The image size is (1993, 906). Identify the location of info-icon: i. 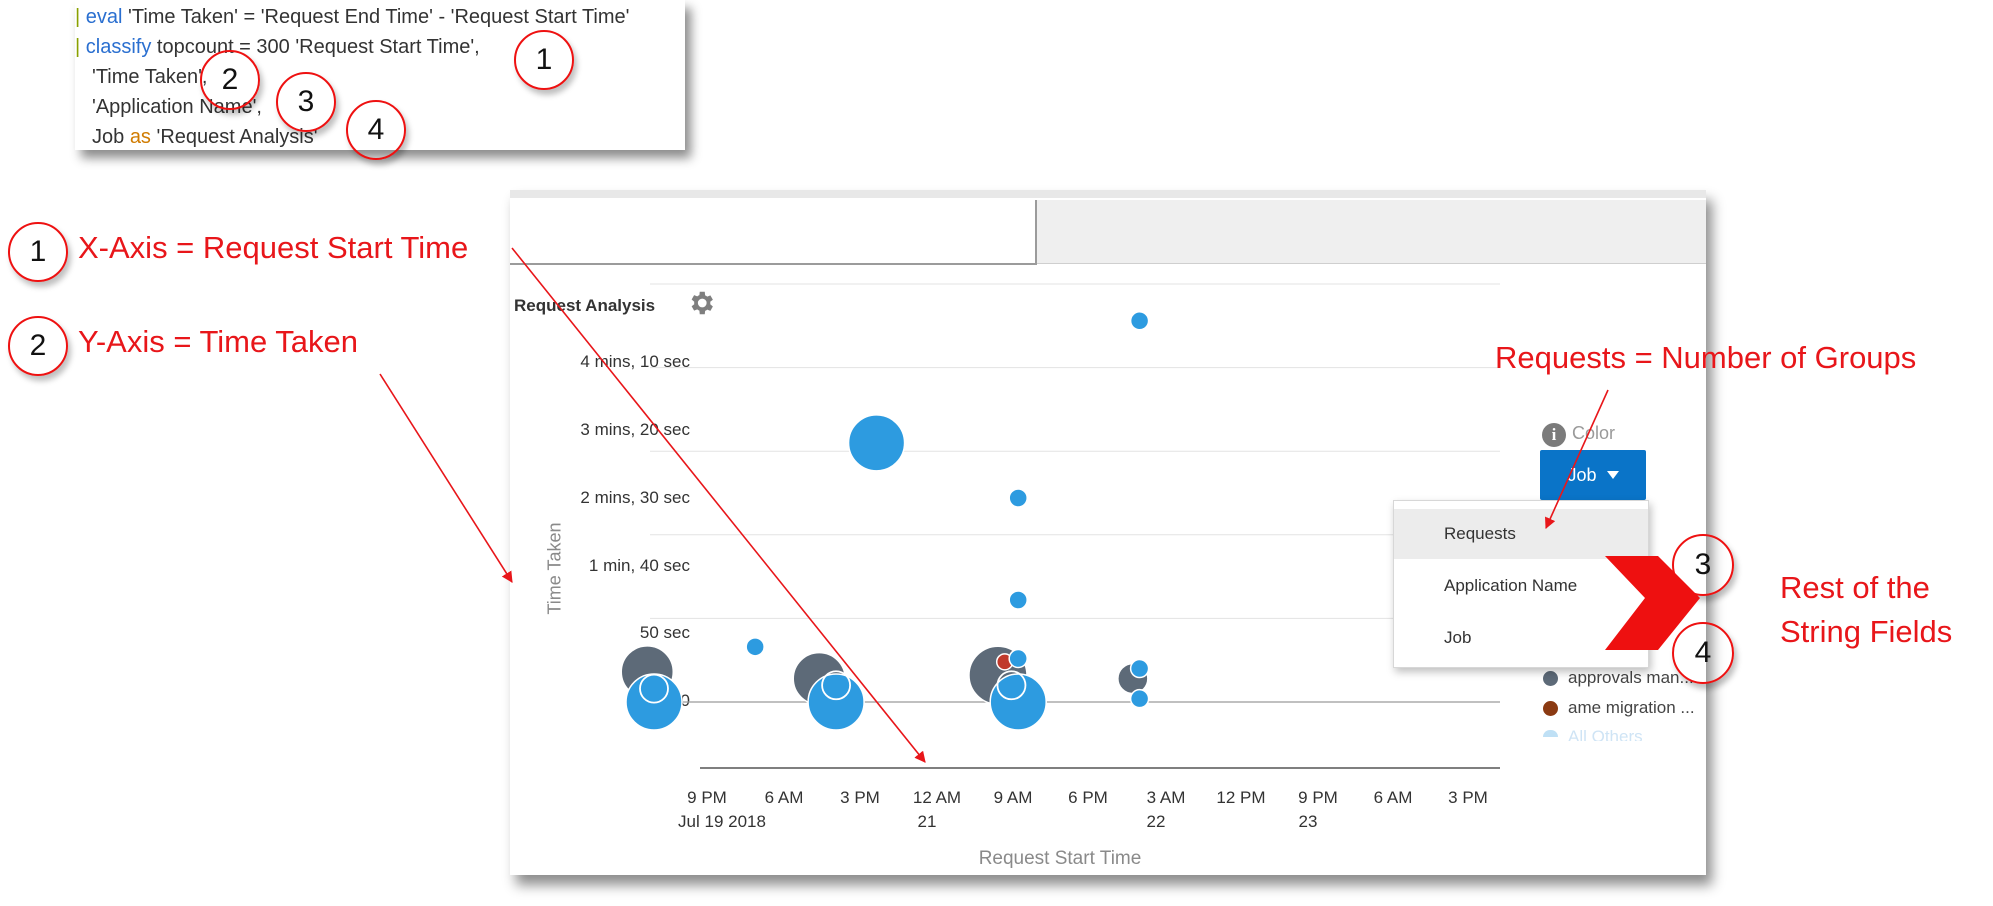
(1554, 435).